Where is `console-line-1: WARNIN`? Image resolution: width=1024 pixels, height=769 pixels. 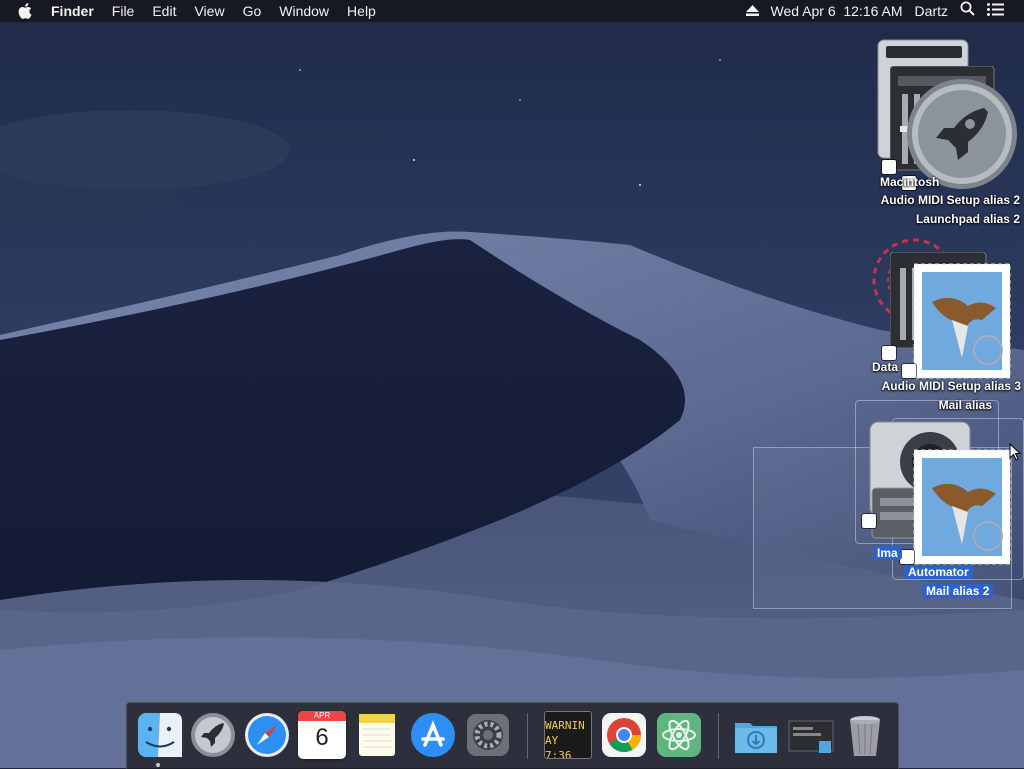
console-line-1: WARNIN is located at coordinates (565, 725).